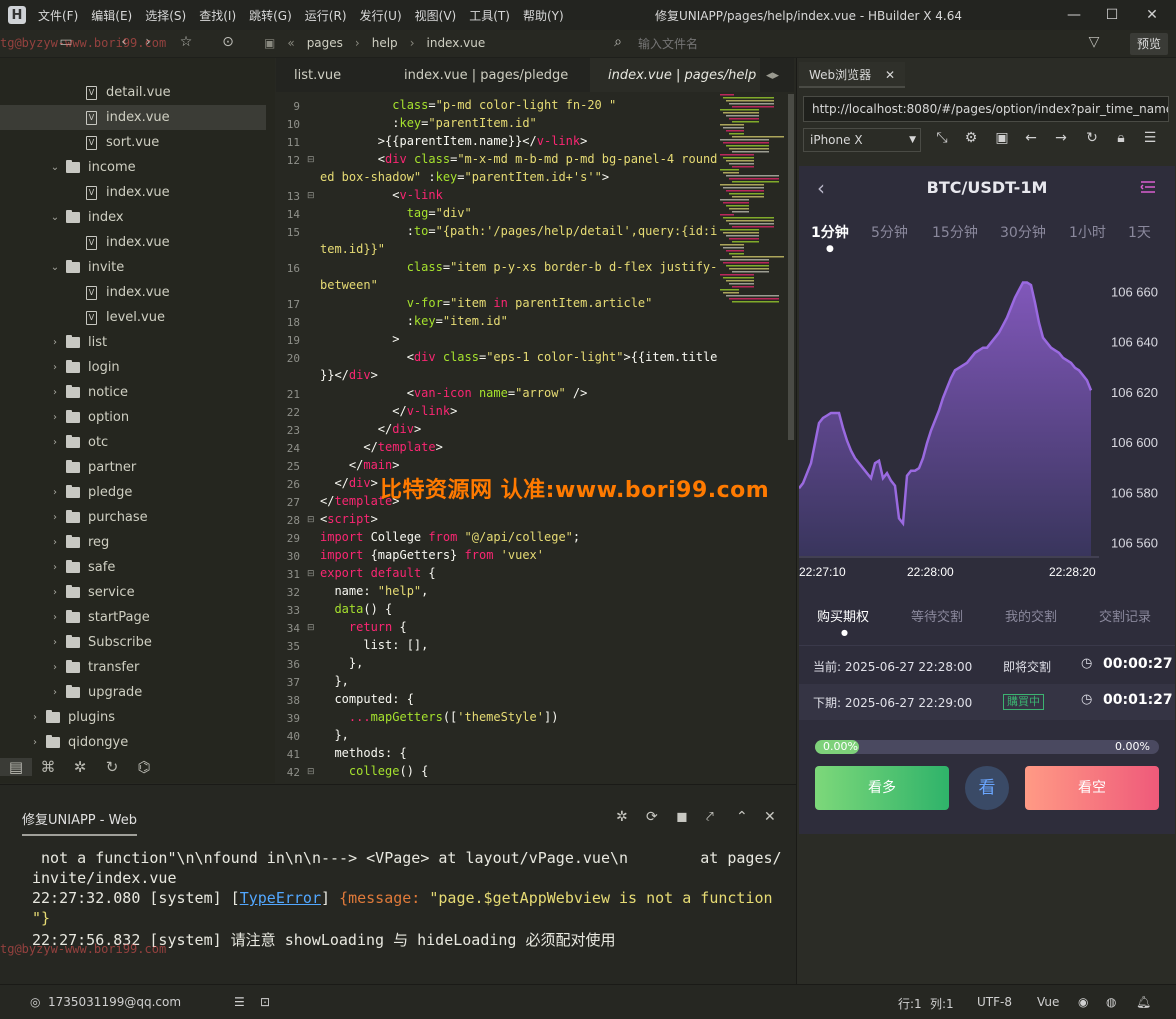  I want to click on menu-select: 选择(S), so click(165, 15).